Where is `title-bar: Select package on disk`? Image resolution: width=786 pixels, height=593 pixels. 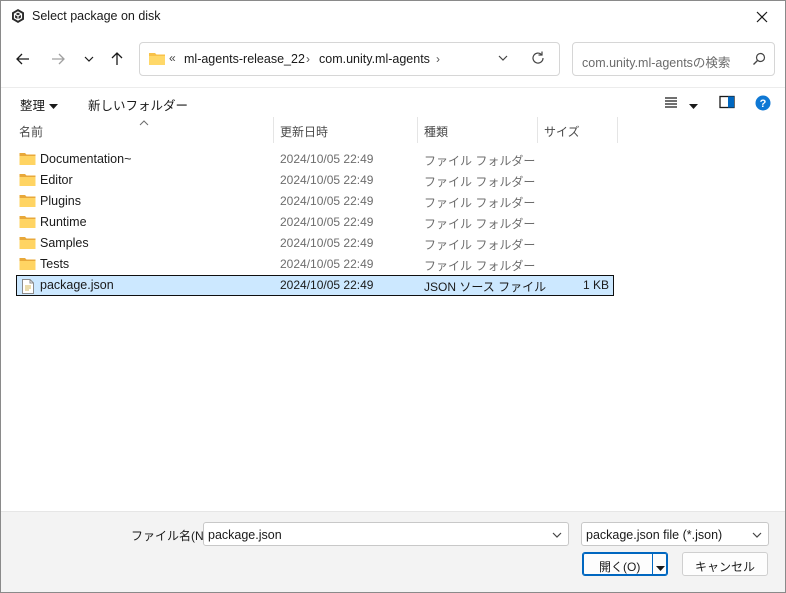 title-bar: Select package on disk is located at coordinates (393, 17).